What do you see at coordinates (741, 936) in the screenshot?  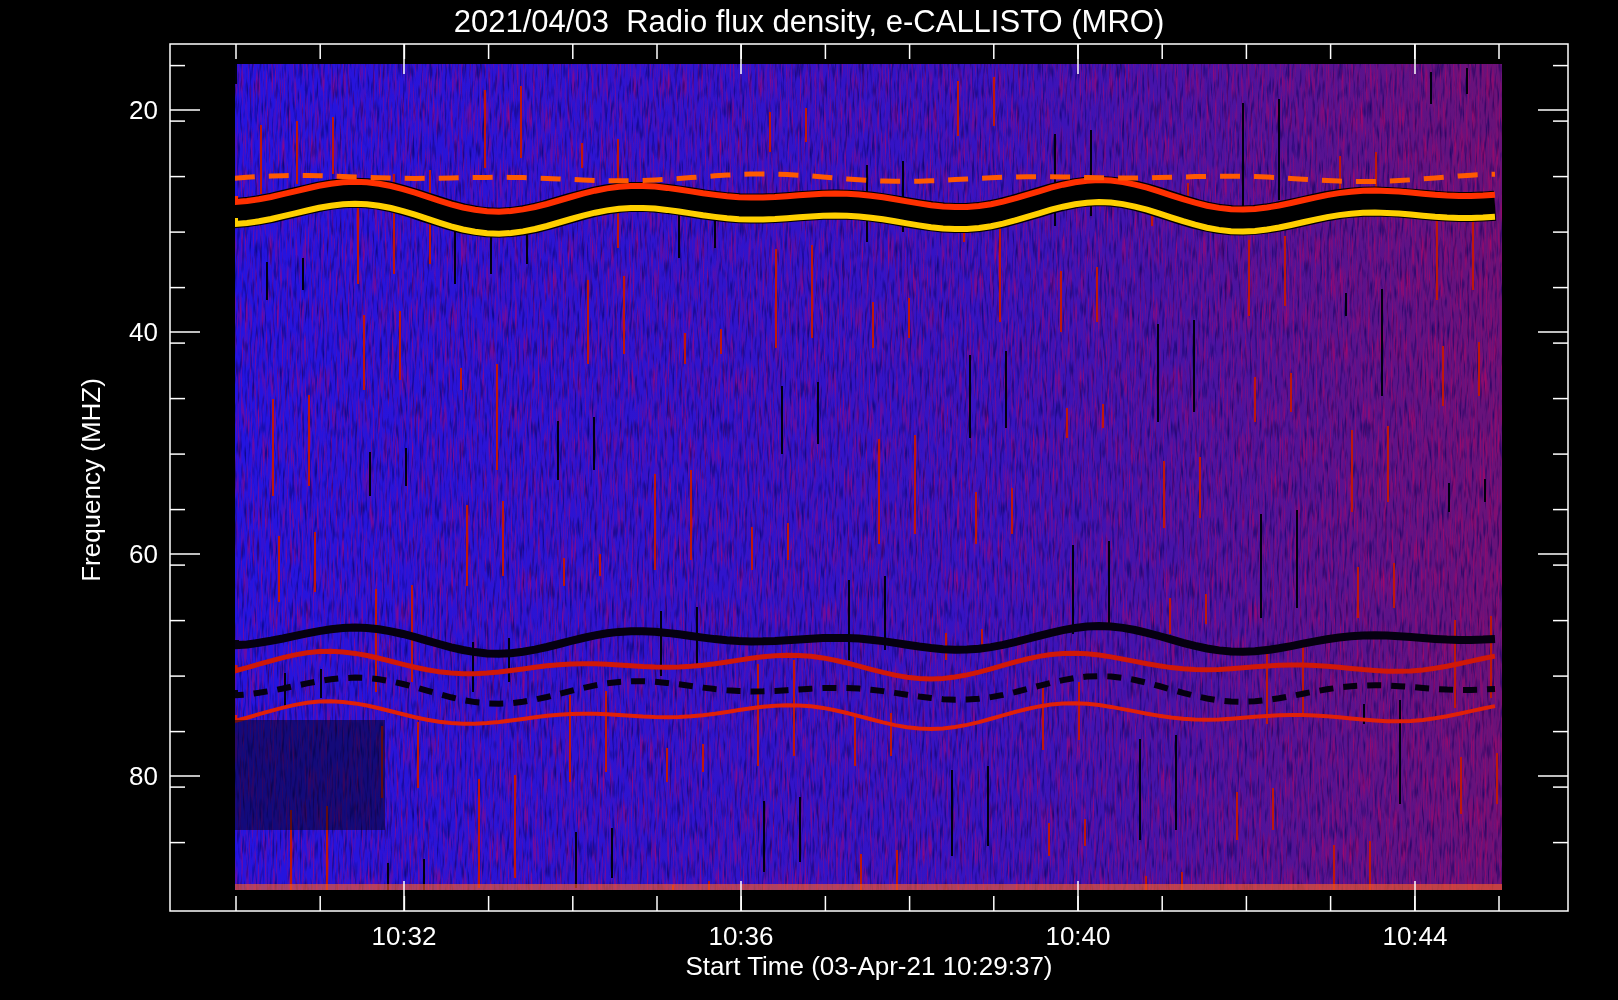 I see `x-tick-label: 10:36` at bounding box center [741, 936].